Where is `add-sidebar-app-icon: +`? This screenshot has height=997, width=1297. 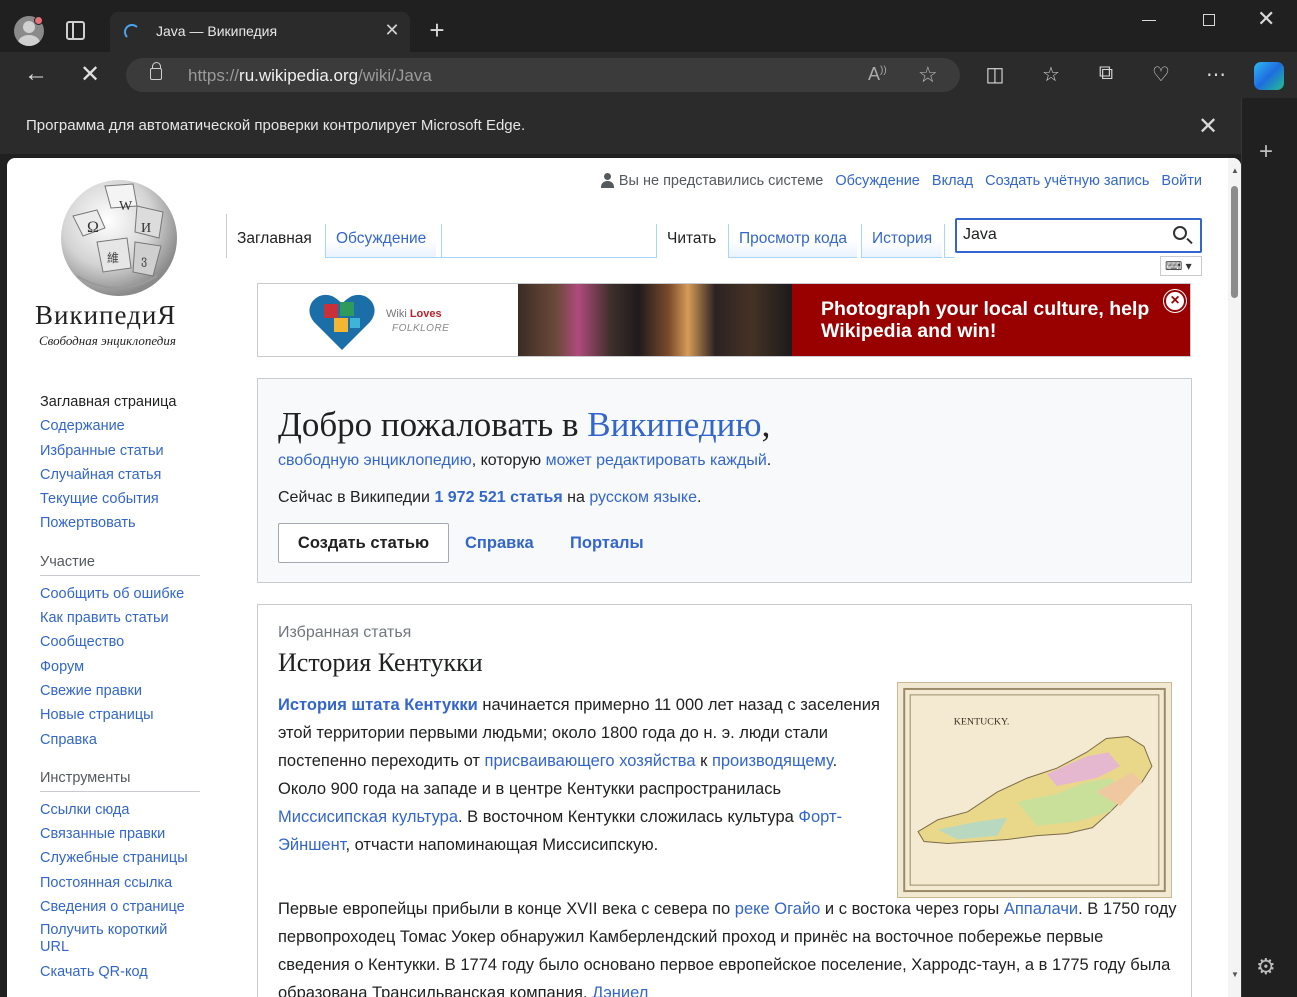
add-sidebar-app-icon: + is located at coordinates (1266, 152).